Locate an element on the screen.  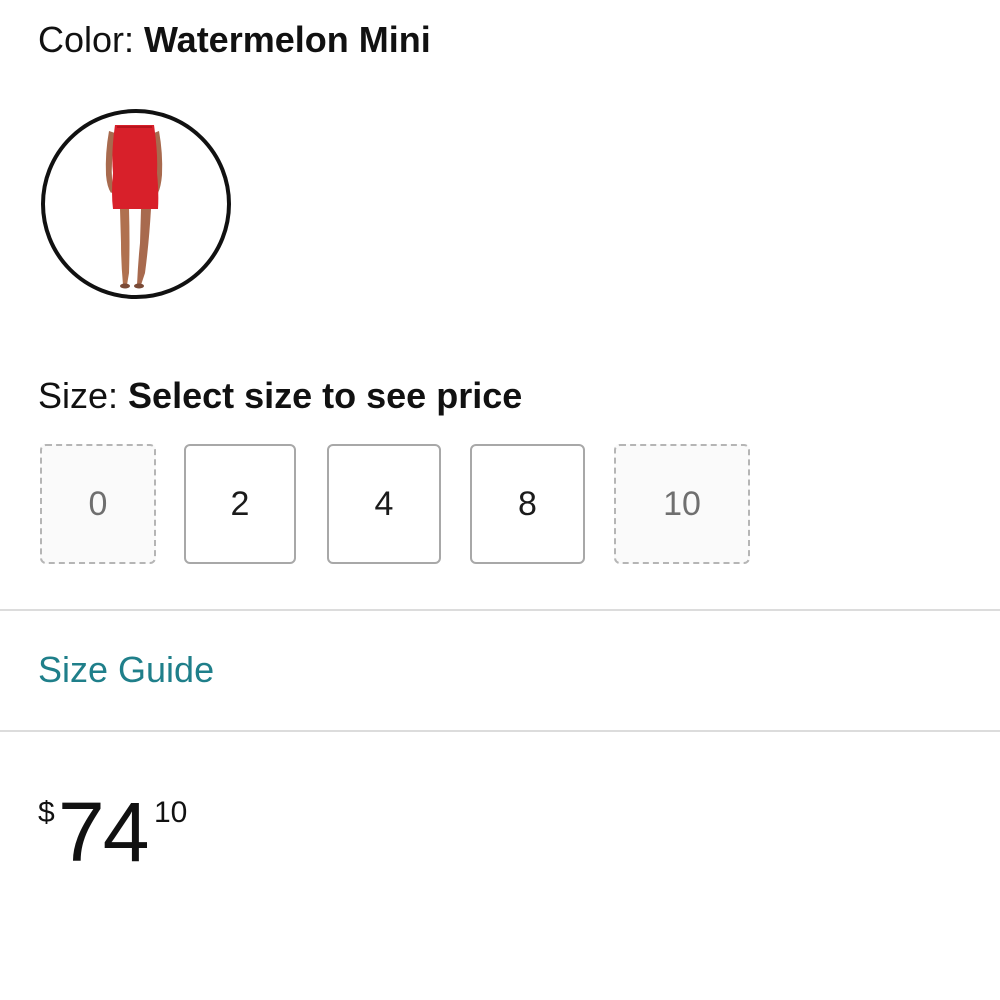
price-whole: 74 is located at coordinates (103, 832).